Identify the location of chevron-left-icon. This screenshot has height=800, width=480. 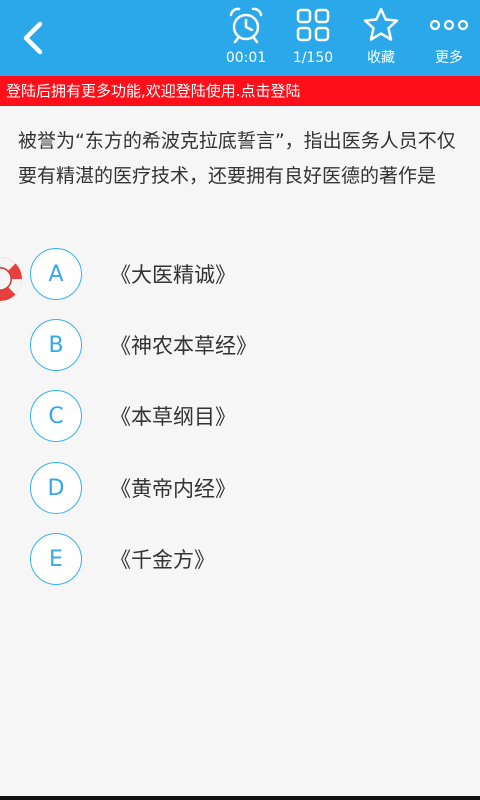
(33, 38).